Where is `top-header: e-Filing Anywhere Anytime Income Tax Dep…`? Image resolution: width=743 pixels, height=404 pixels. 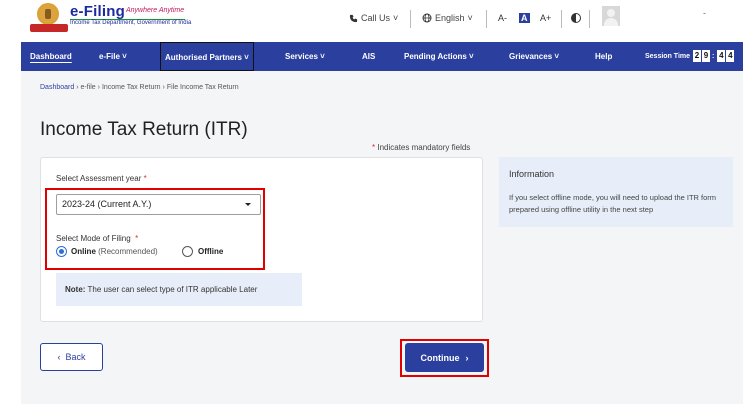
top-header: e-Filing Anywhere Anytime Income Tax Dep… is located at coordinates (371, 20).